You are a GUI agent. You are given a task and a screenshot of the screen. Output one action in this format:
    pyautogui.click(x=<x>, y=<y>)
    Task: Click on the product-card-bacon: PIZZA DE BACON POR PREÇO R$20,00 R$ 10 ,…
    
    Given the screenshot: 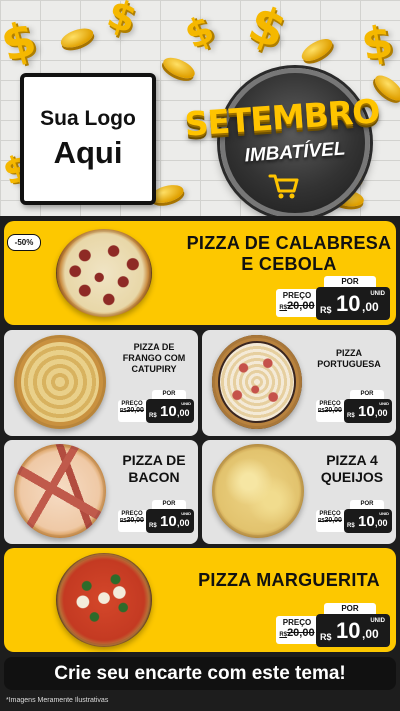 What is the action you would take?
    pyautogui.click(x=101, y=492)
    